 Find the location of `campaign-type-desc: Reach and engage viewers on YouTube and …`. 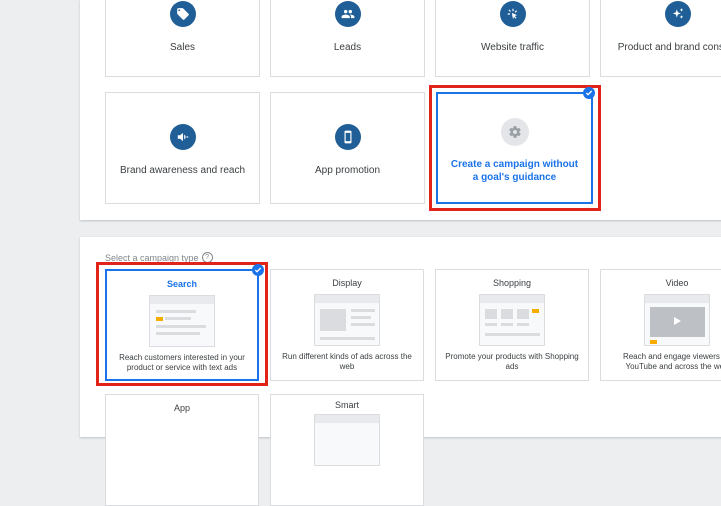

campaign-type-desc: Reach and engage viewers on YouTube and … is located at coordinates (671, 361).